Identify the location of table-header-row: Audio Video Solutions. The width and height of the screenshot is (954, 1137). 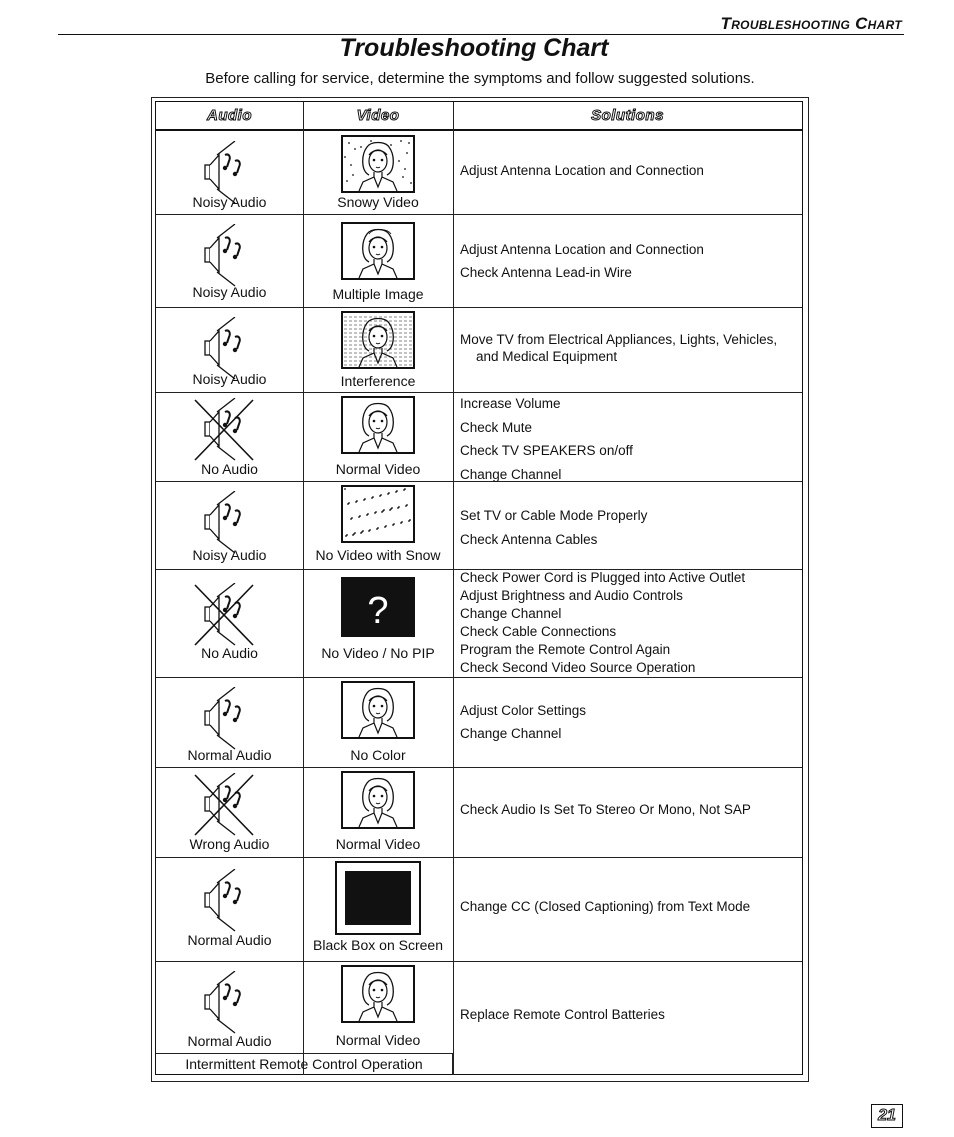
(479, 116).